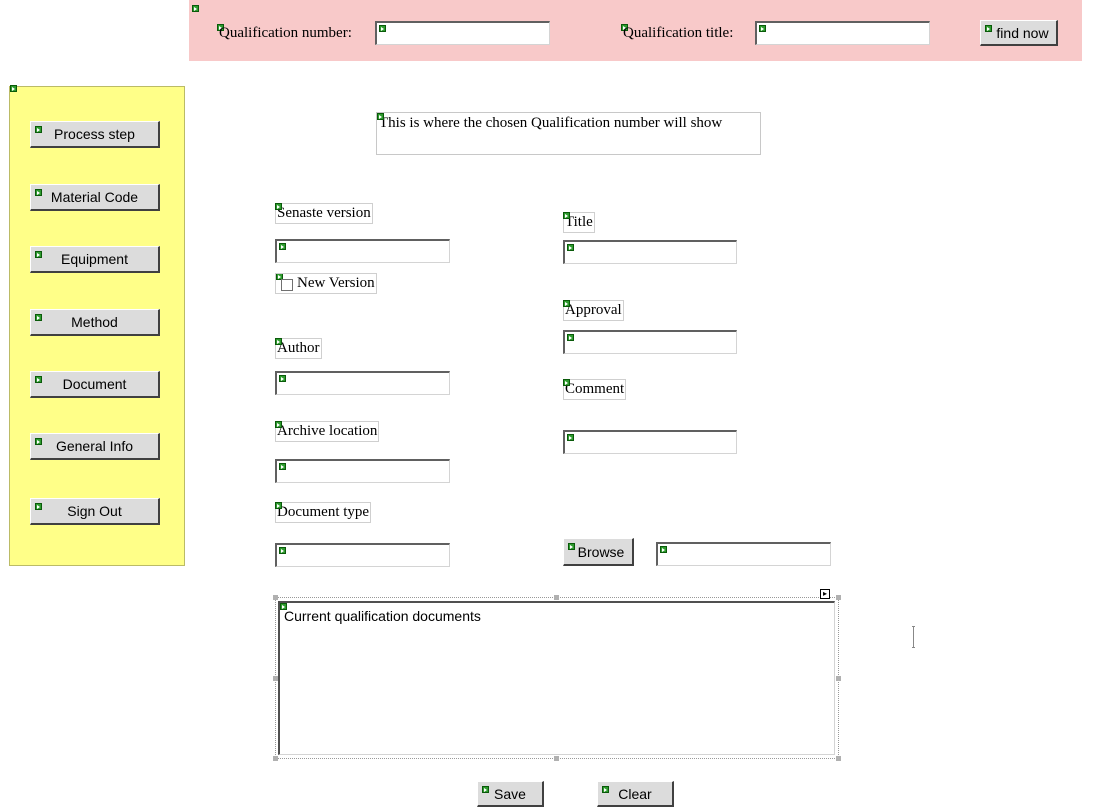  What do you see at coordinates (842, 33) in the screenshot?
I see `qualification-title-input` at bounding box center [842, 33].